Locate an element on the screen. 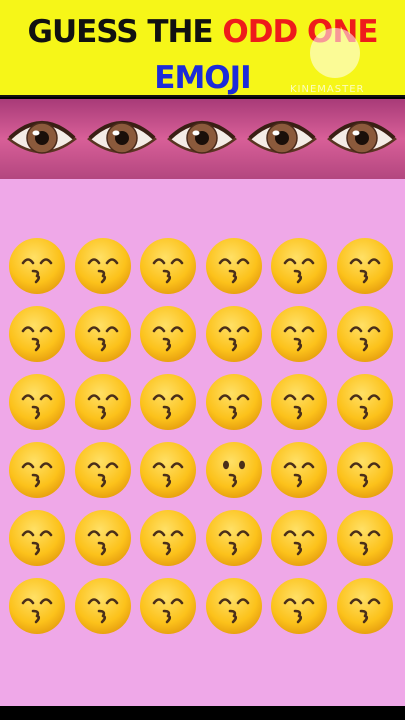 This screenshot has width=405, height=720. watermark-text: KINEMASTER is located at coordinates (327, 89).